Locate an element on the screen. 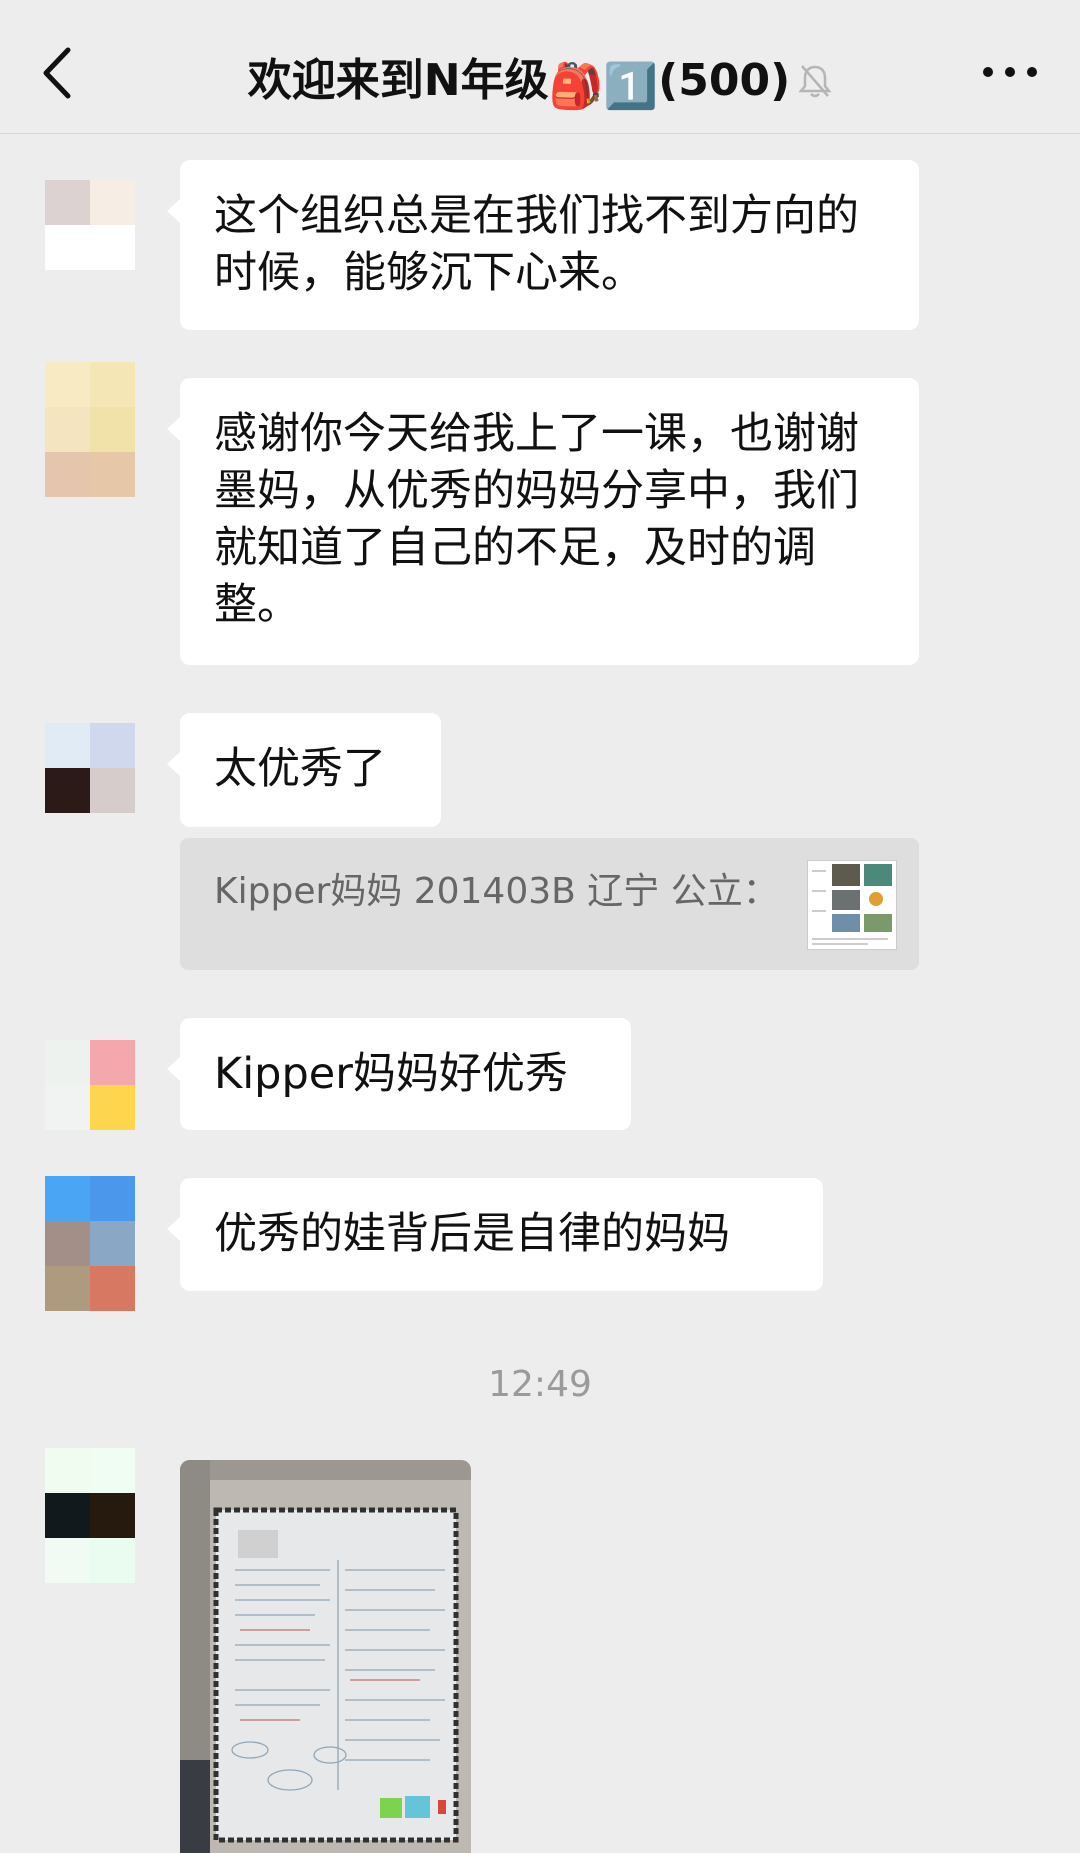  message-bubble: 太优秀了 is located at coordinates (304, 770).